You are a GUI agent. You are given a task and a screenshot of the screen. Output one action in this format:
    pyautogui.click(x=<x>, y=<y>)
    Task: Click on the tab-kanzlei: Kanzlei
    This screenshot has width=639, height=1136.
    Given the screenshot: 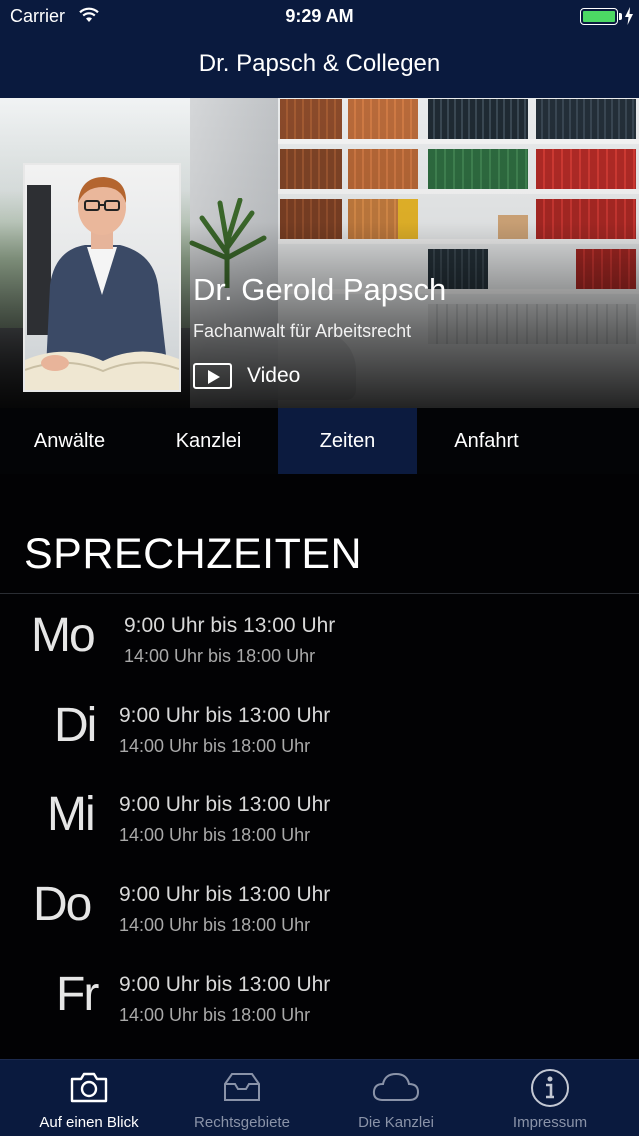 What is the action you would take?
    pyautogui.click(x=208, y=441)
    